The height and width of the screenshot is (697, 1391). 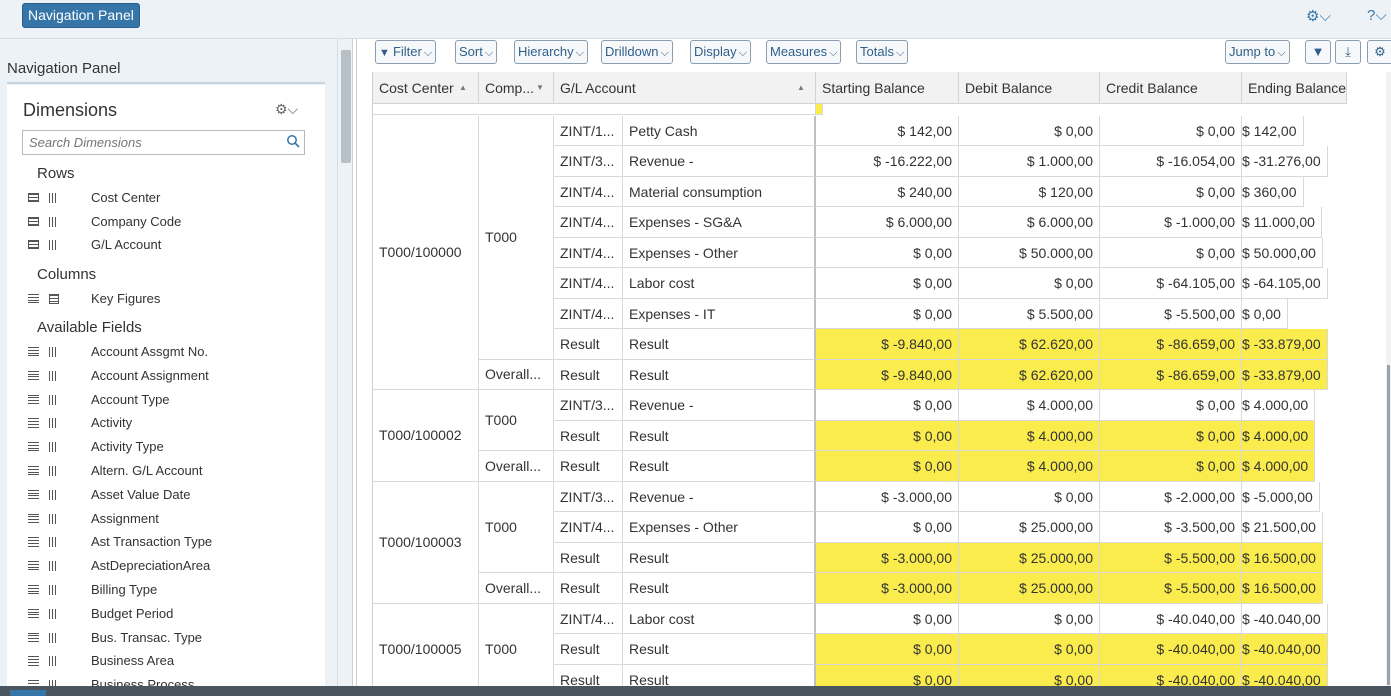 What do you see at coordinates (1282, 252) in the screenshot?
I see `value-cell: $ 50.000,00` at bounding box center [1282, 252].